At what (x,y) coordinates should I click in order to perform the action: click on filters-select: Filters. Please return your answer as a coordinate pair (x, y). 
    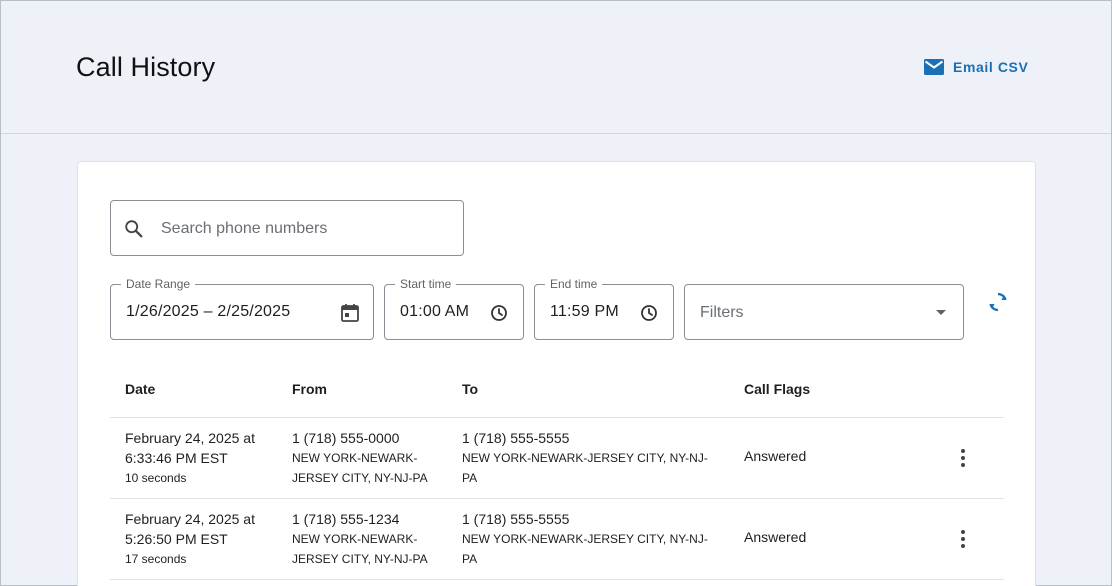
    Looking at the image, I should click on (824, 312).